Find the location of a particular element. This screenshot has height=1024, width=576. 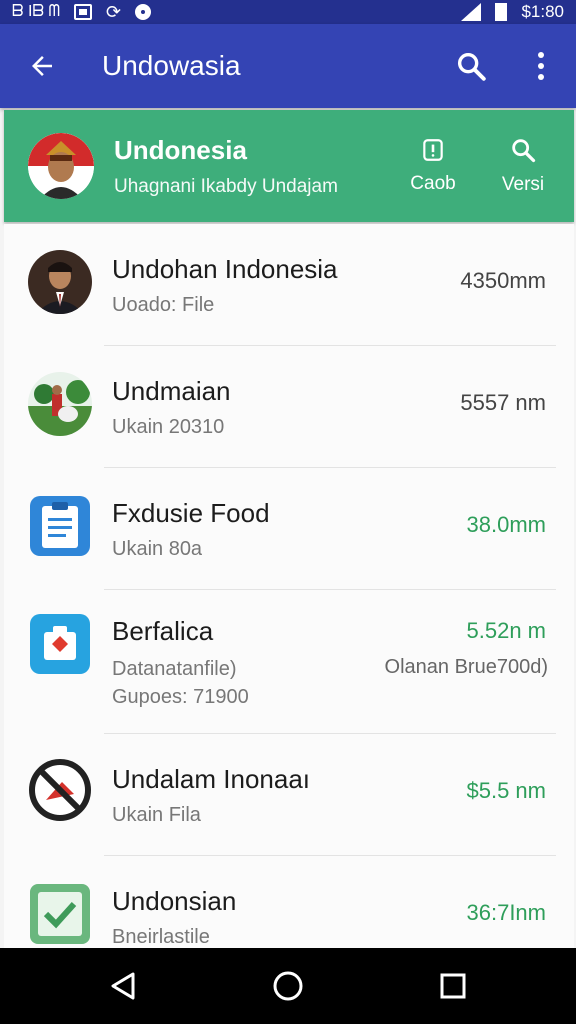

more-options-button is located at coordinates (541, 66).